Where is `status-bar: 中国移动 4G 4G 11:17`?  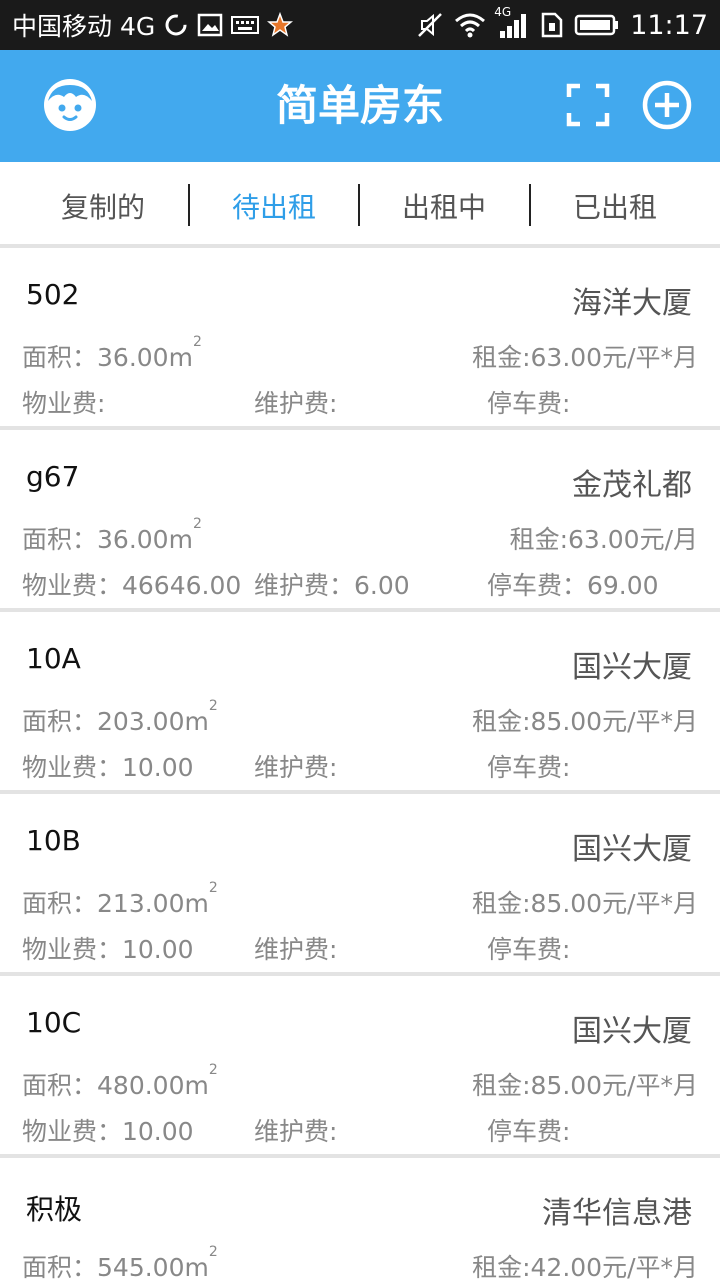
status-bar: 中国移动 4G 4G 11:17 is located at coordinates (360, 25).